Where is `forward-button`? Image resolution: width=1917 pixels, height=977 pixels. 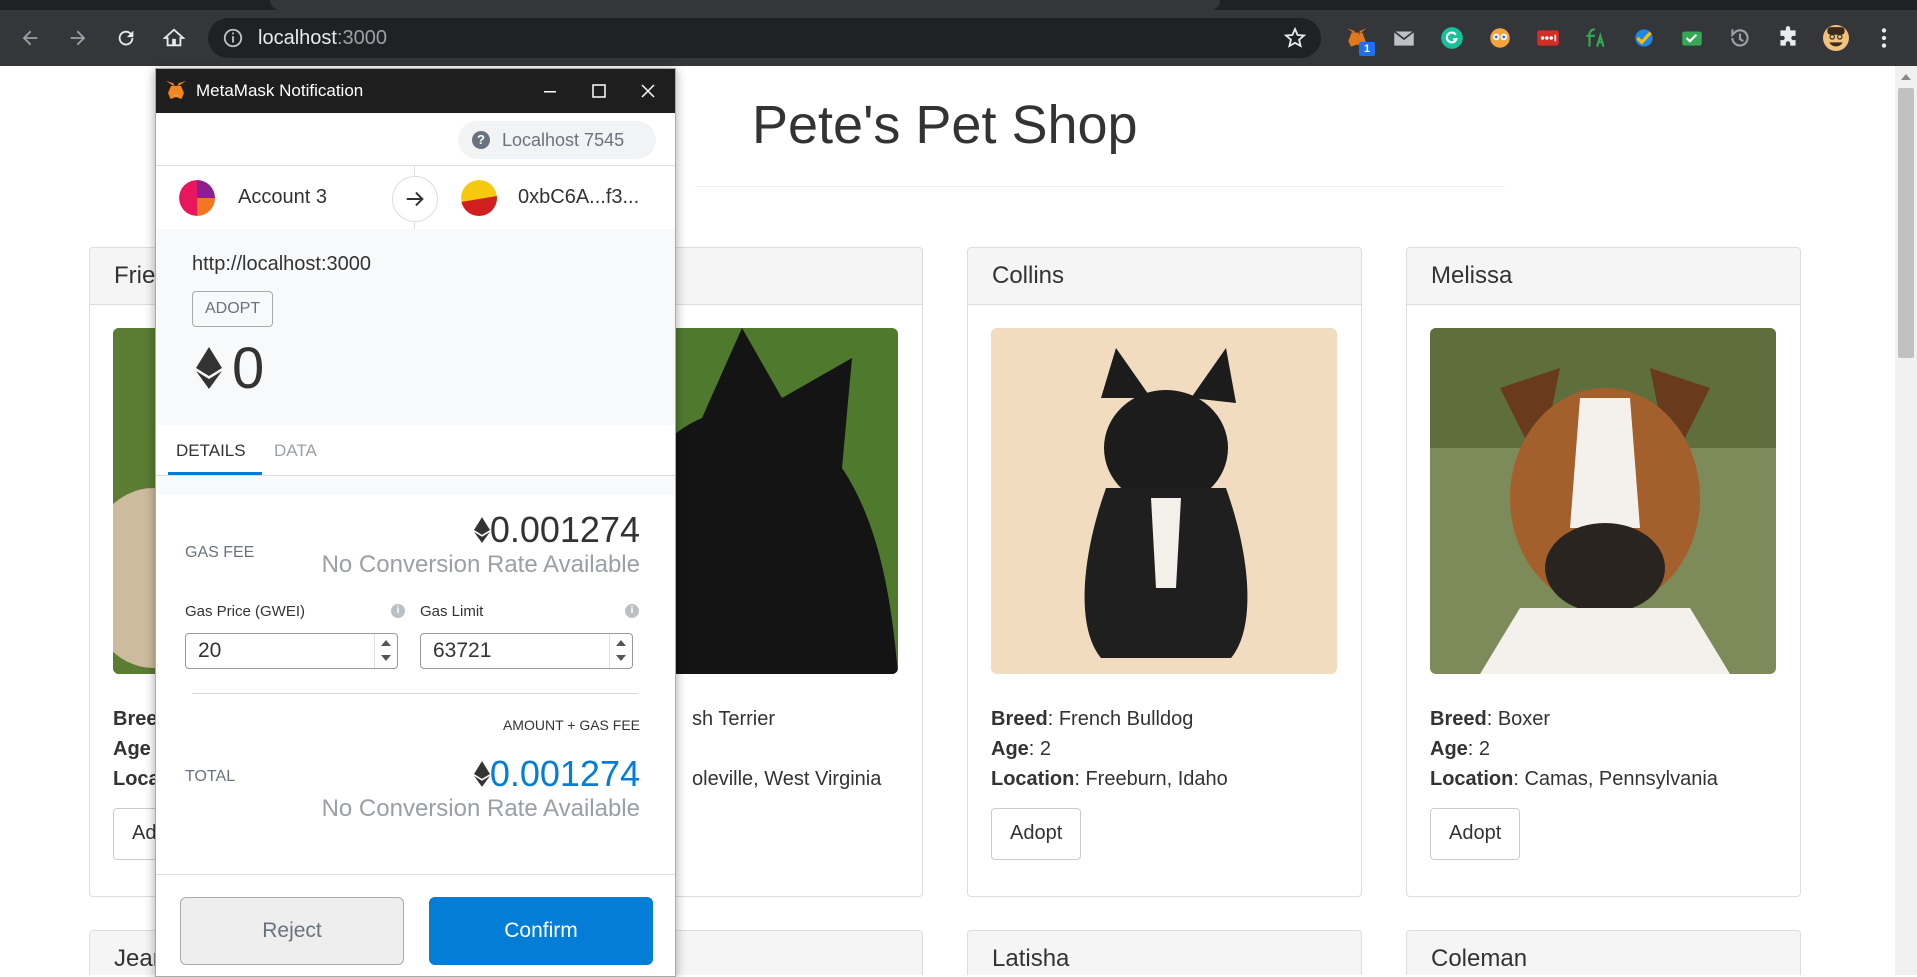
forward-button is located at coordinates (78, 38).